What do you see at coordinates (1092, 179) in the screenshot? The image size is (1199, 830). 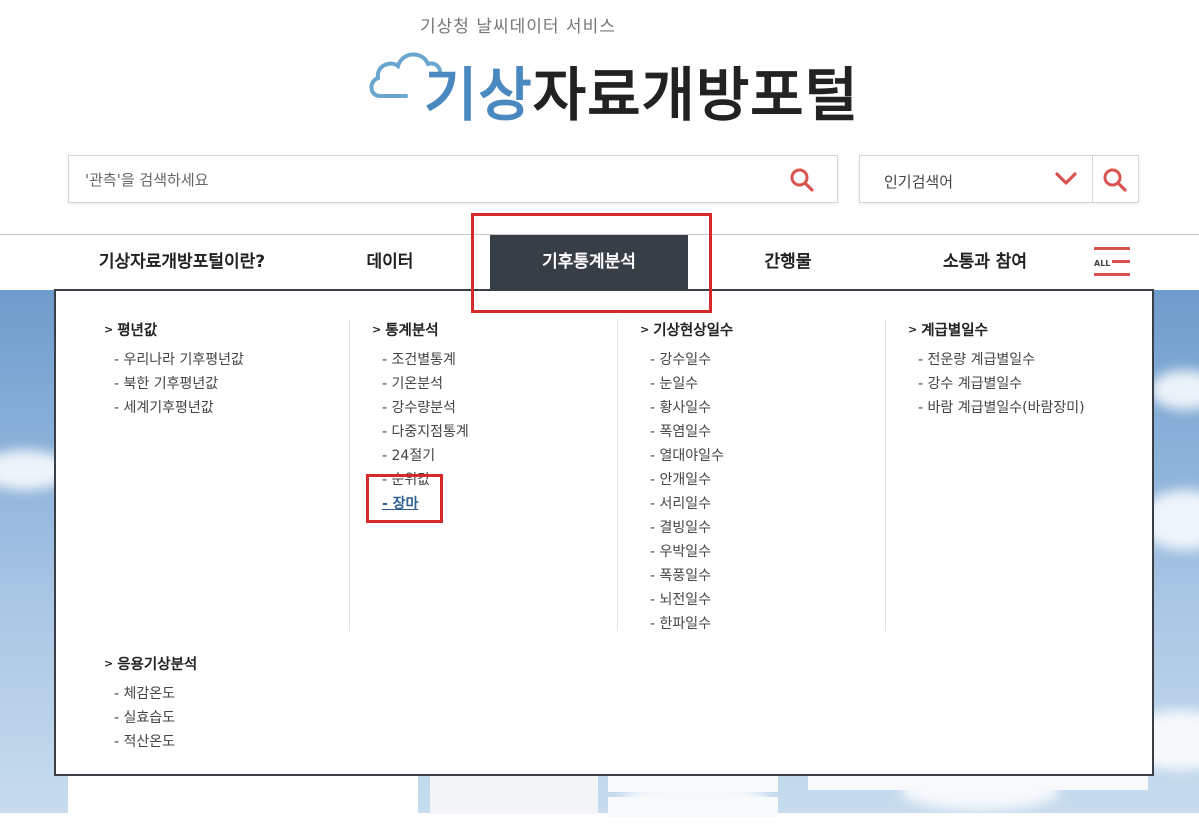 I see `popular-divider` at bounding box center [1092, 179].